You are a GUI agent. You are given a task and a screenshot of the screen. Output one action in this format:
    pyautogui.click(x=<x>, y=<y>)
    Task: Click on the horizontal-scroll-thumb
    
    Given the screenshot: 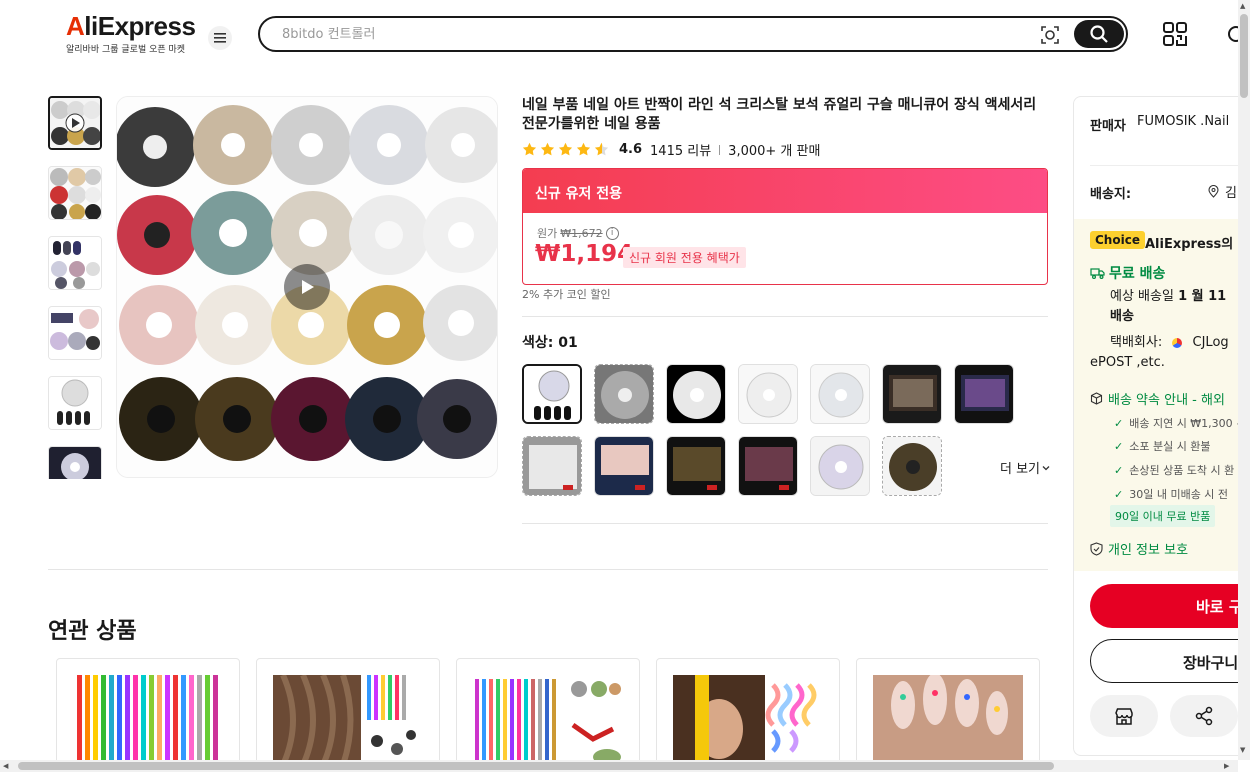 What is the action you would take?
    pyautogui.click(x=536, y=766)
    